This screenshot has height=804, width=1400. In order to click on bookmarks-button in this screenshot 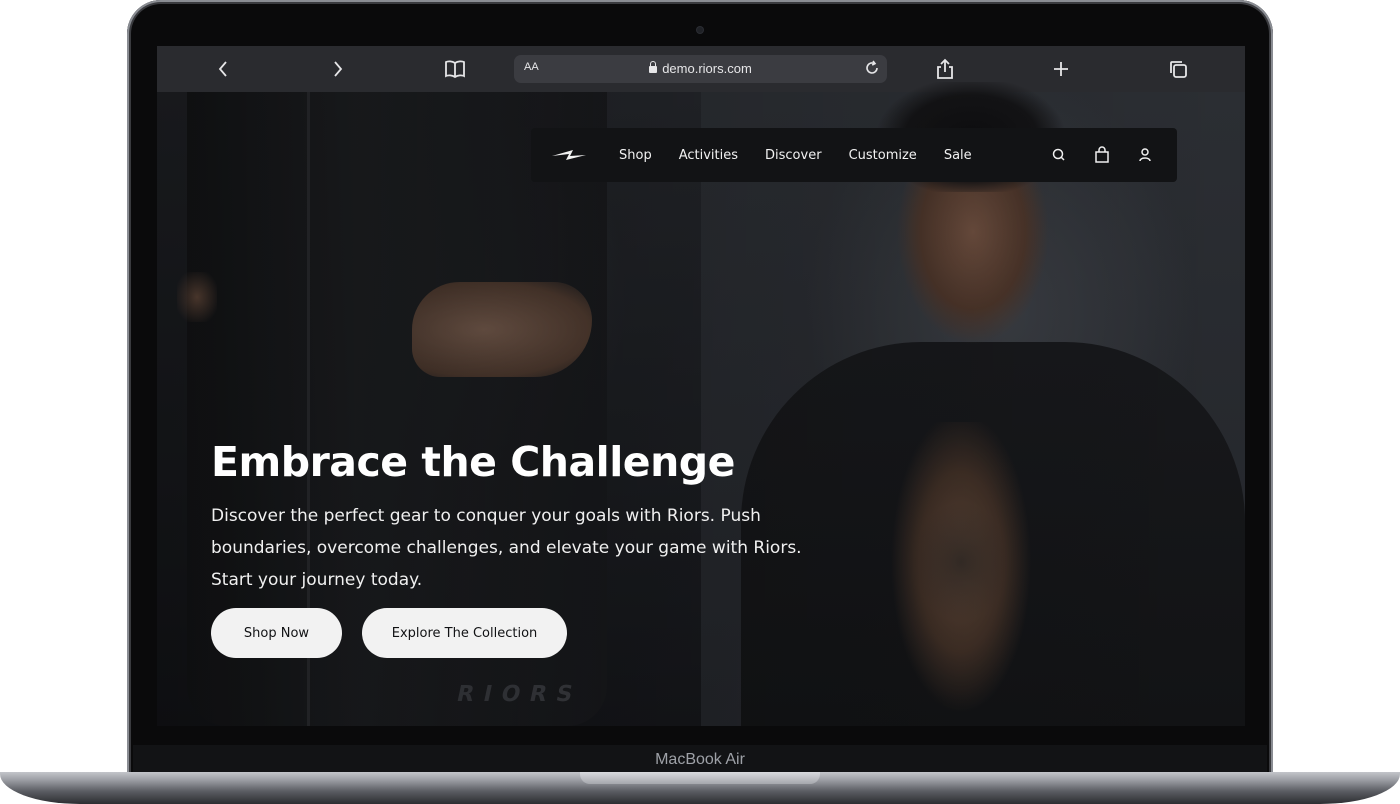, I will do `click(455, 69)`.